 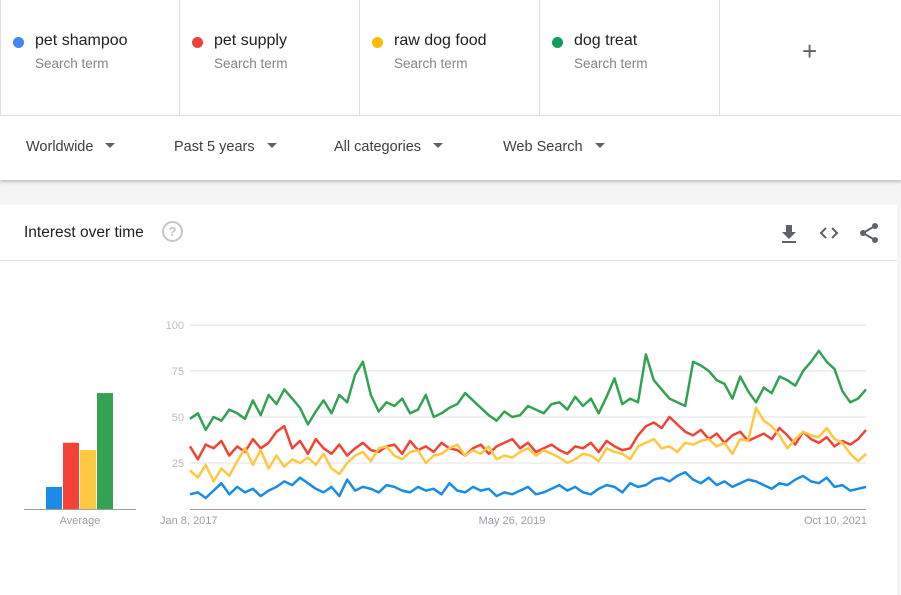 I want to click on average-bar-pet-supply, so click(x=71, y=475).